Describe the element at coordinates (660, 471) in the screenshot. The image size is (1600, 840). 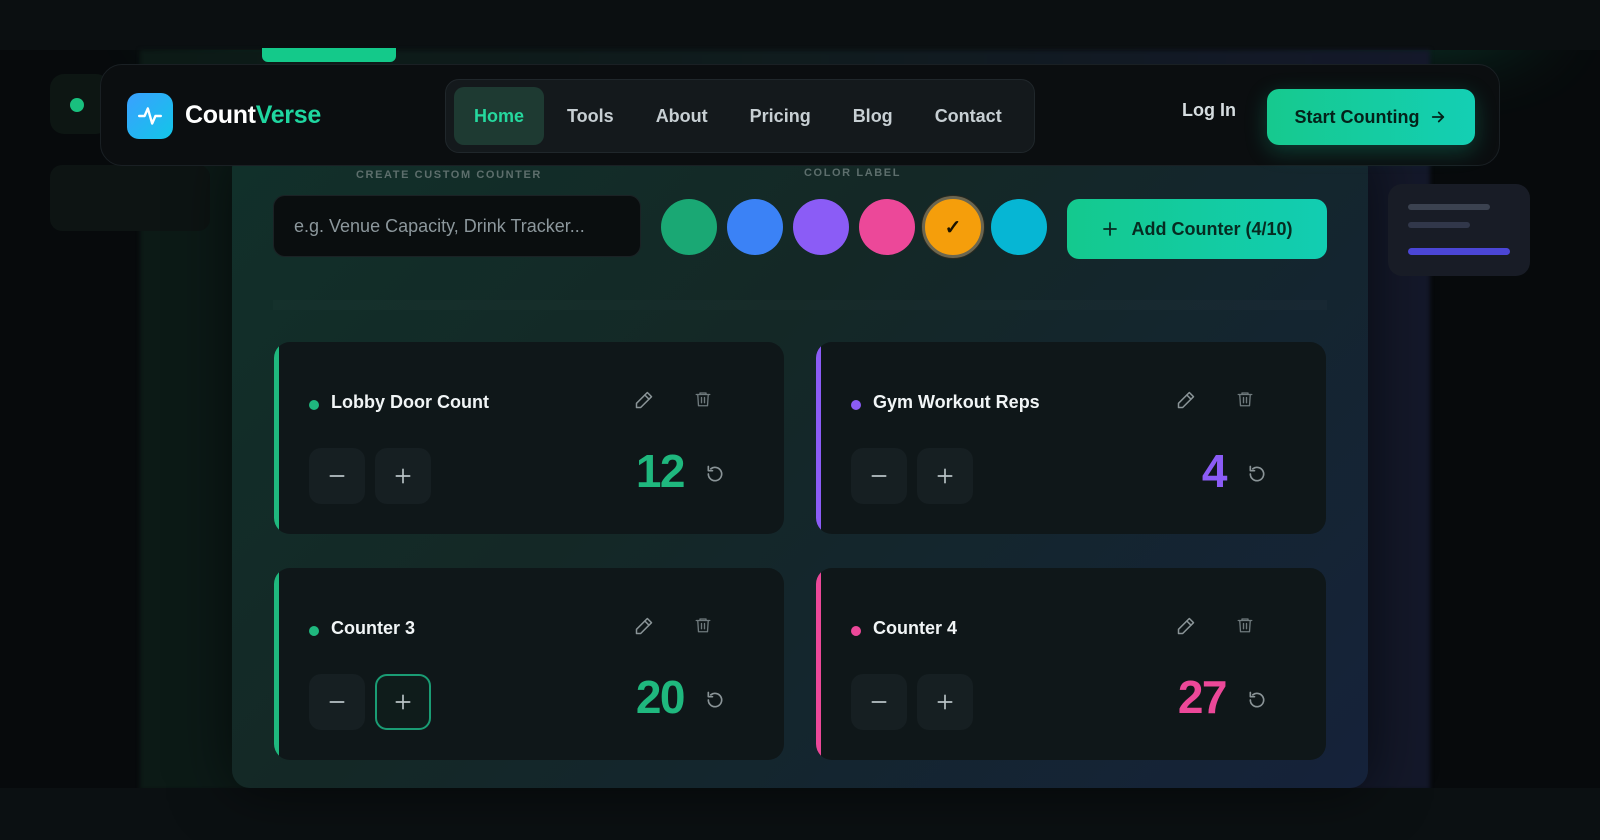
I see `counter-value: 12` at that location.